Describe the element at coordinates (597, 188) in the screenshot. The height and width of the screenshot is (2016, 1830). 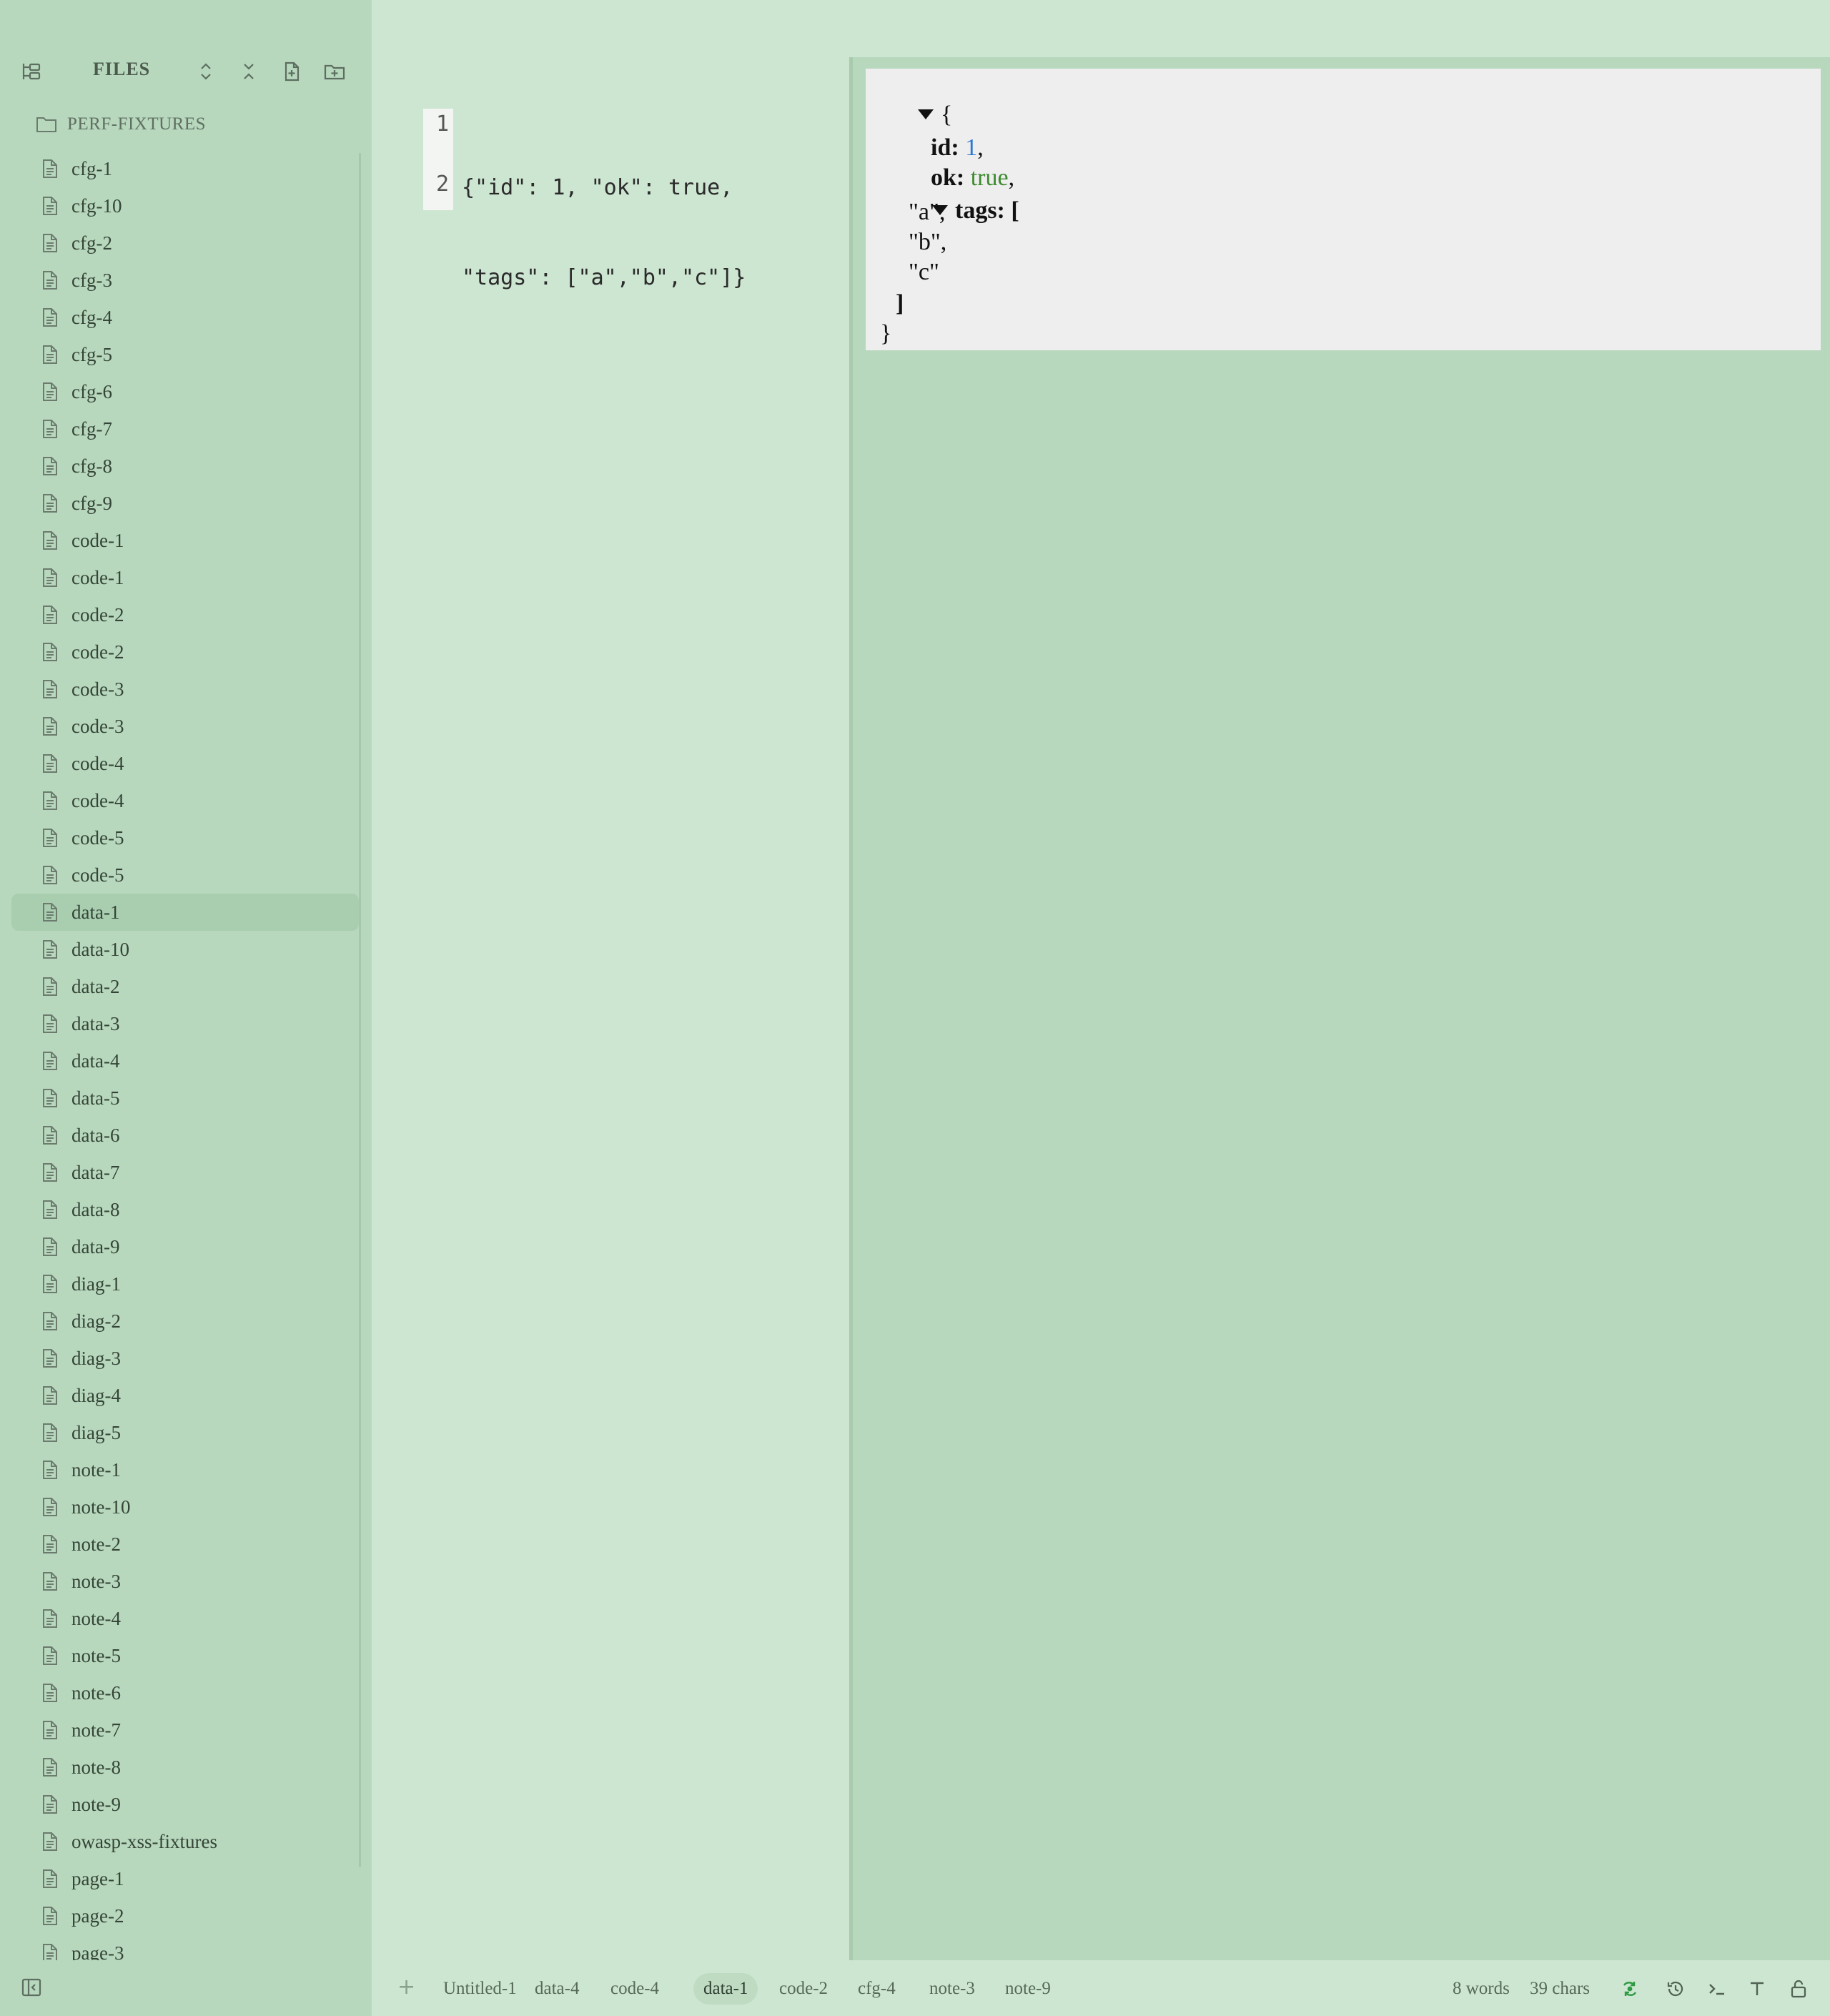
I see `code-line: {"id": 1, "ok": true,` at that location.